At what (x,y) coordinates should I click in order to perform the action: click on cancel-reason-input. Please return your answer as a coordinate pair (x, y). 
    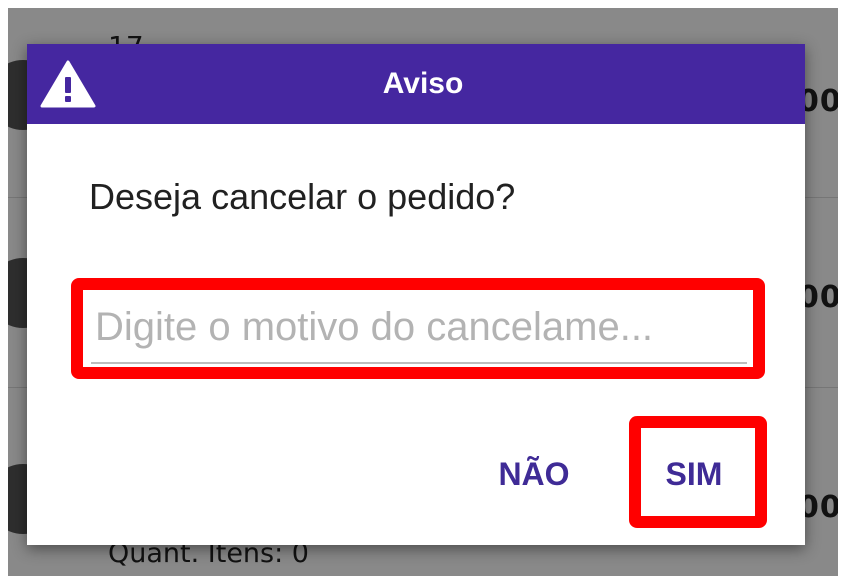
    Looking at the image, I should click on (419, 328).